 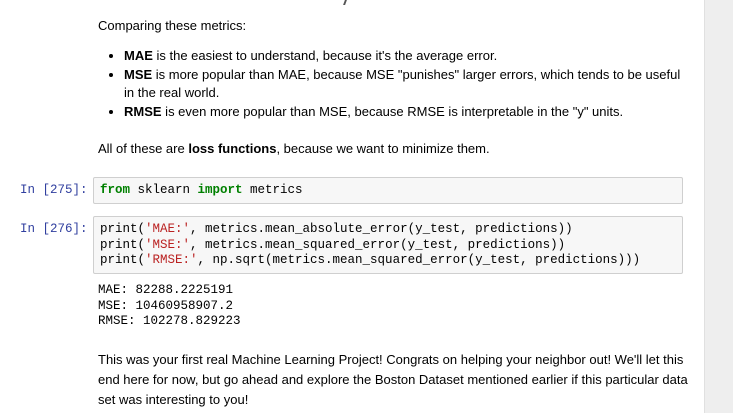 What do you see at coordinates (168, 244) in the screenshot?
I see `code-string: 'MSE:'` at bounding box center [168, 244].